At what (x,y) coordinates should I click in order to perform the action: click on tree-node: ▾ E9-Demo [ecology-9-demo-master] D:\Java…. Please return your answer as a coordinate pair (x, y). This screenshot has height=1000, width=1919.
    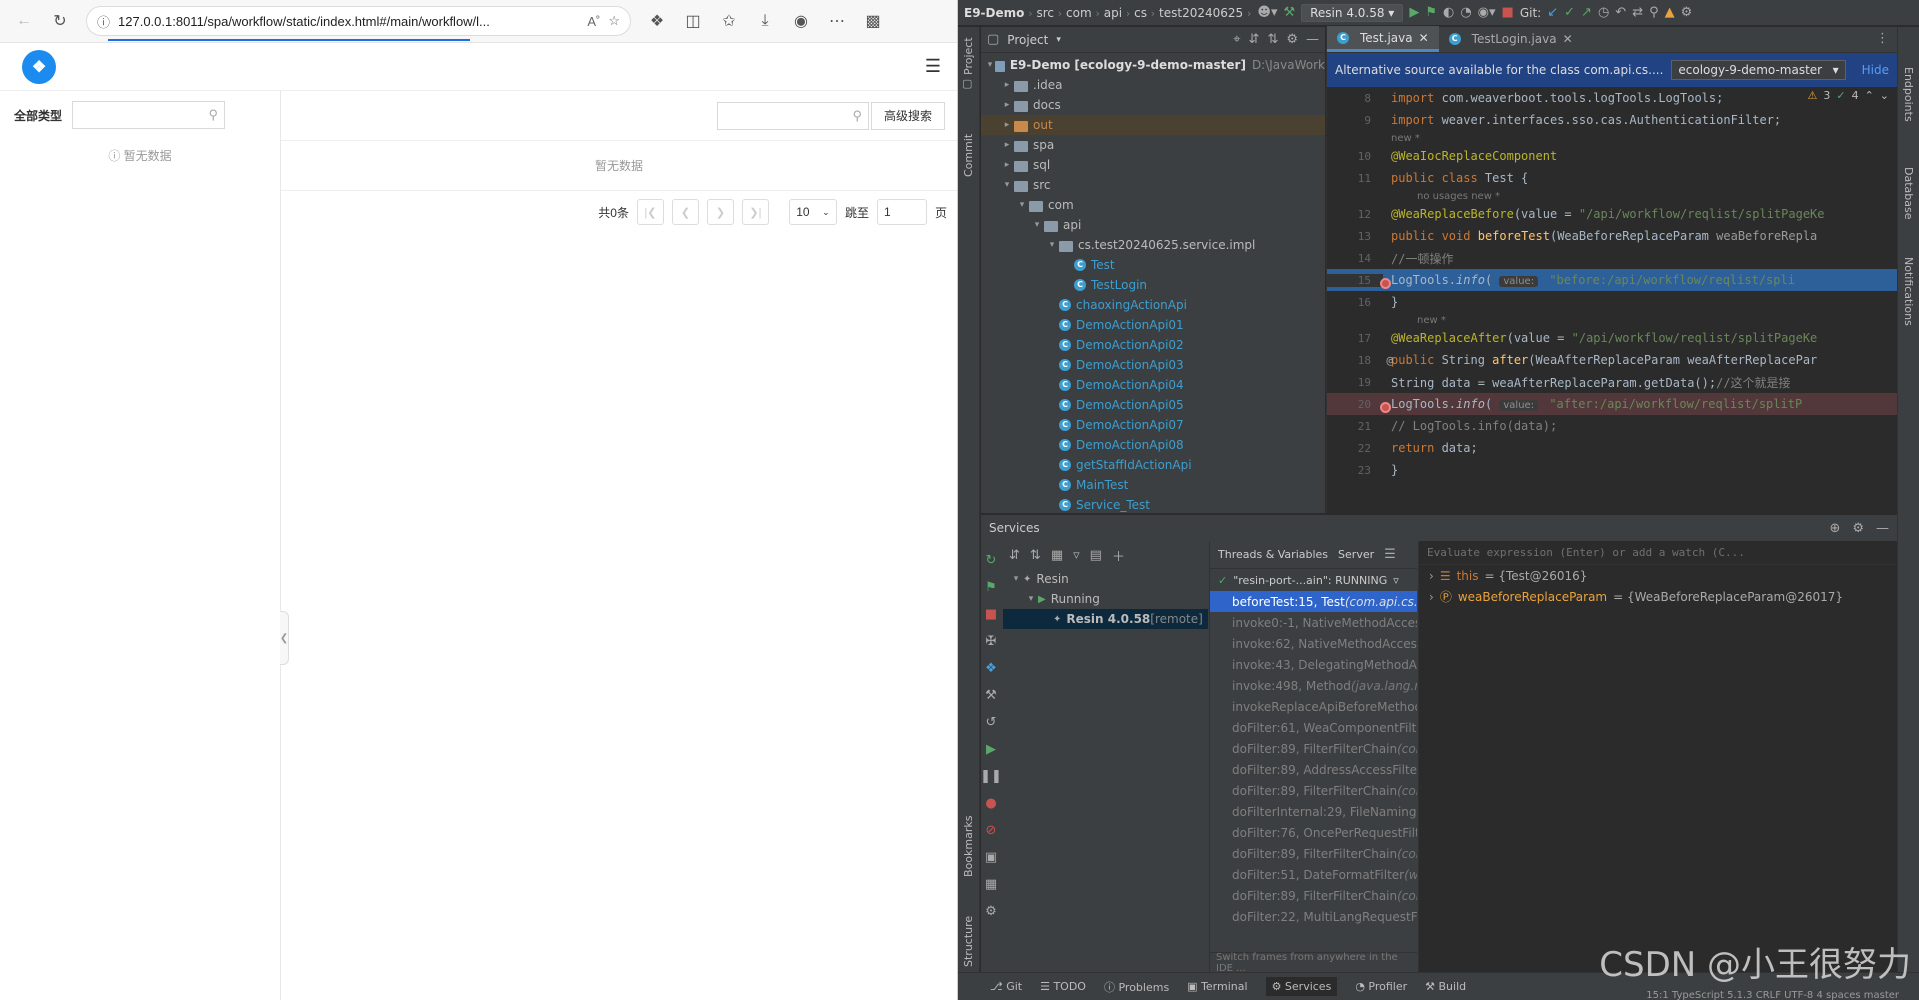
    Looking at the image, I should click on (1153, 65).